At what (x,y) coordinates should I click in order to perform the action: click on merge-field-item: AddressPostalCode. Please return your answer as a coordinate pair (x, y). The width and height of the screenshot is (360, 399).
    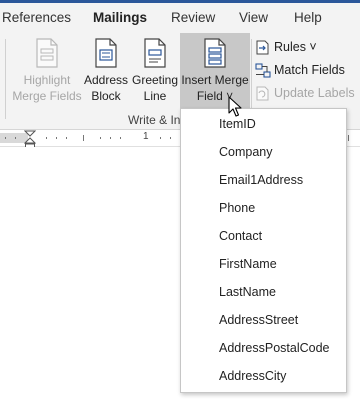
    Looking at the image, I should click on (274, 351).